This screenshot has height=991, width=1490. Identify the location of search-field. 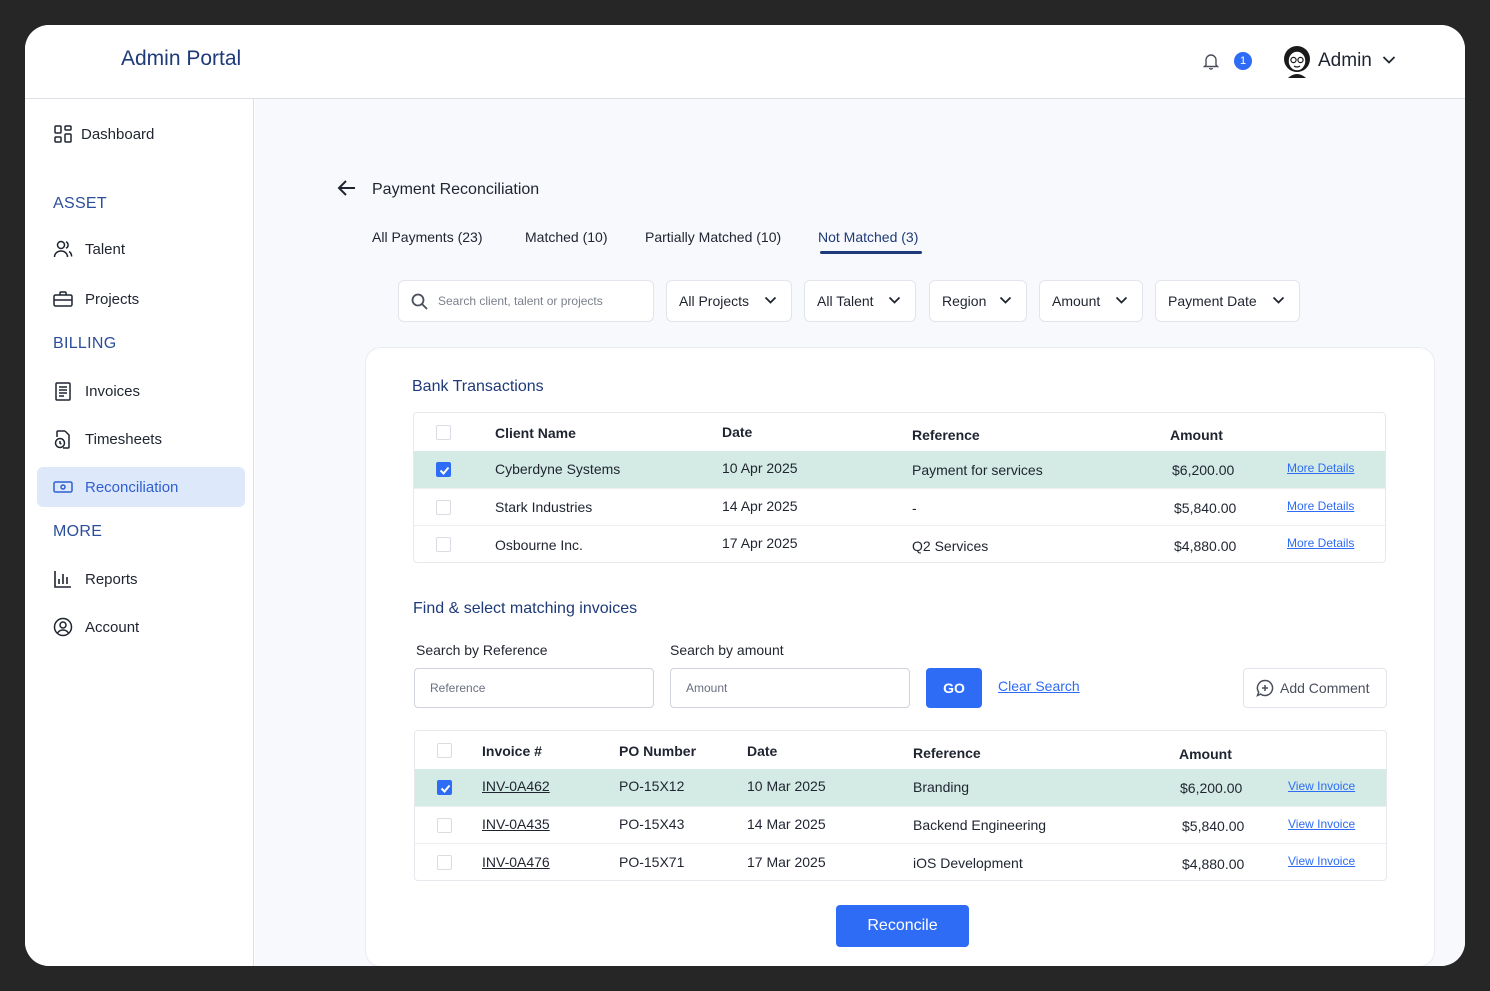
(526, 301).